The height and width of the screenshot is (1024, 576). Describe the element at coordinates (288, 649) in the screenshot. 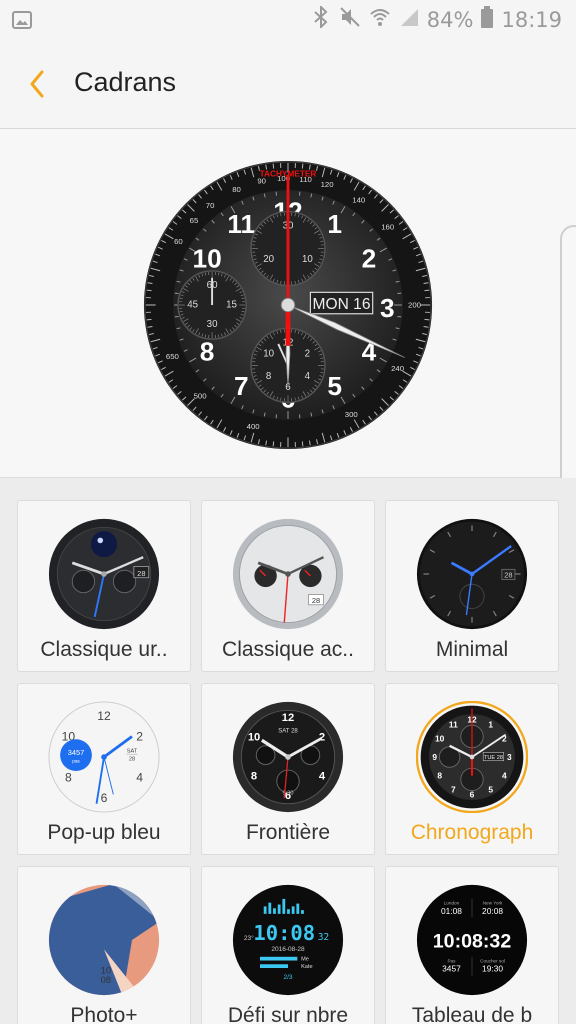

I see `watch-face-label: Classique ac..` at that location.